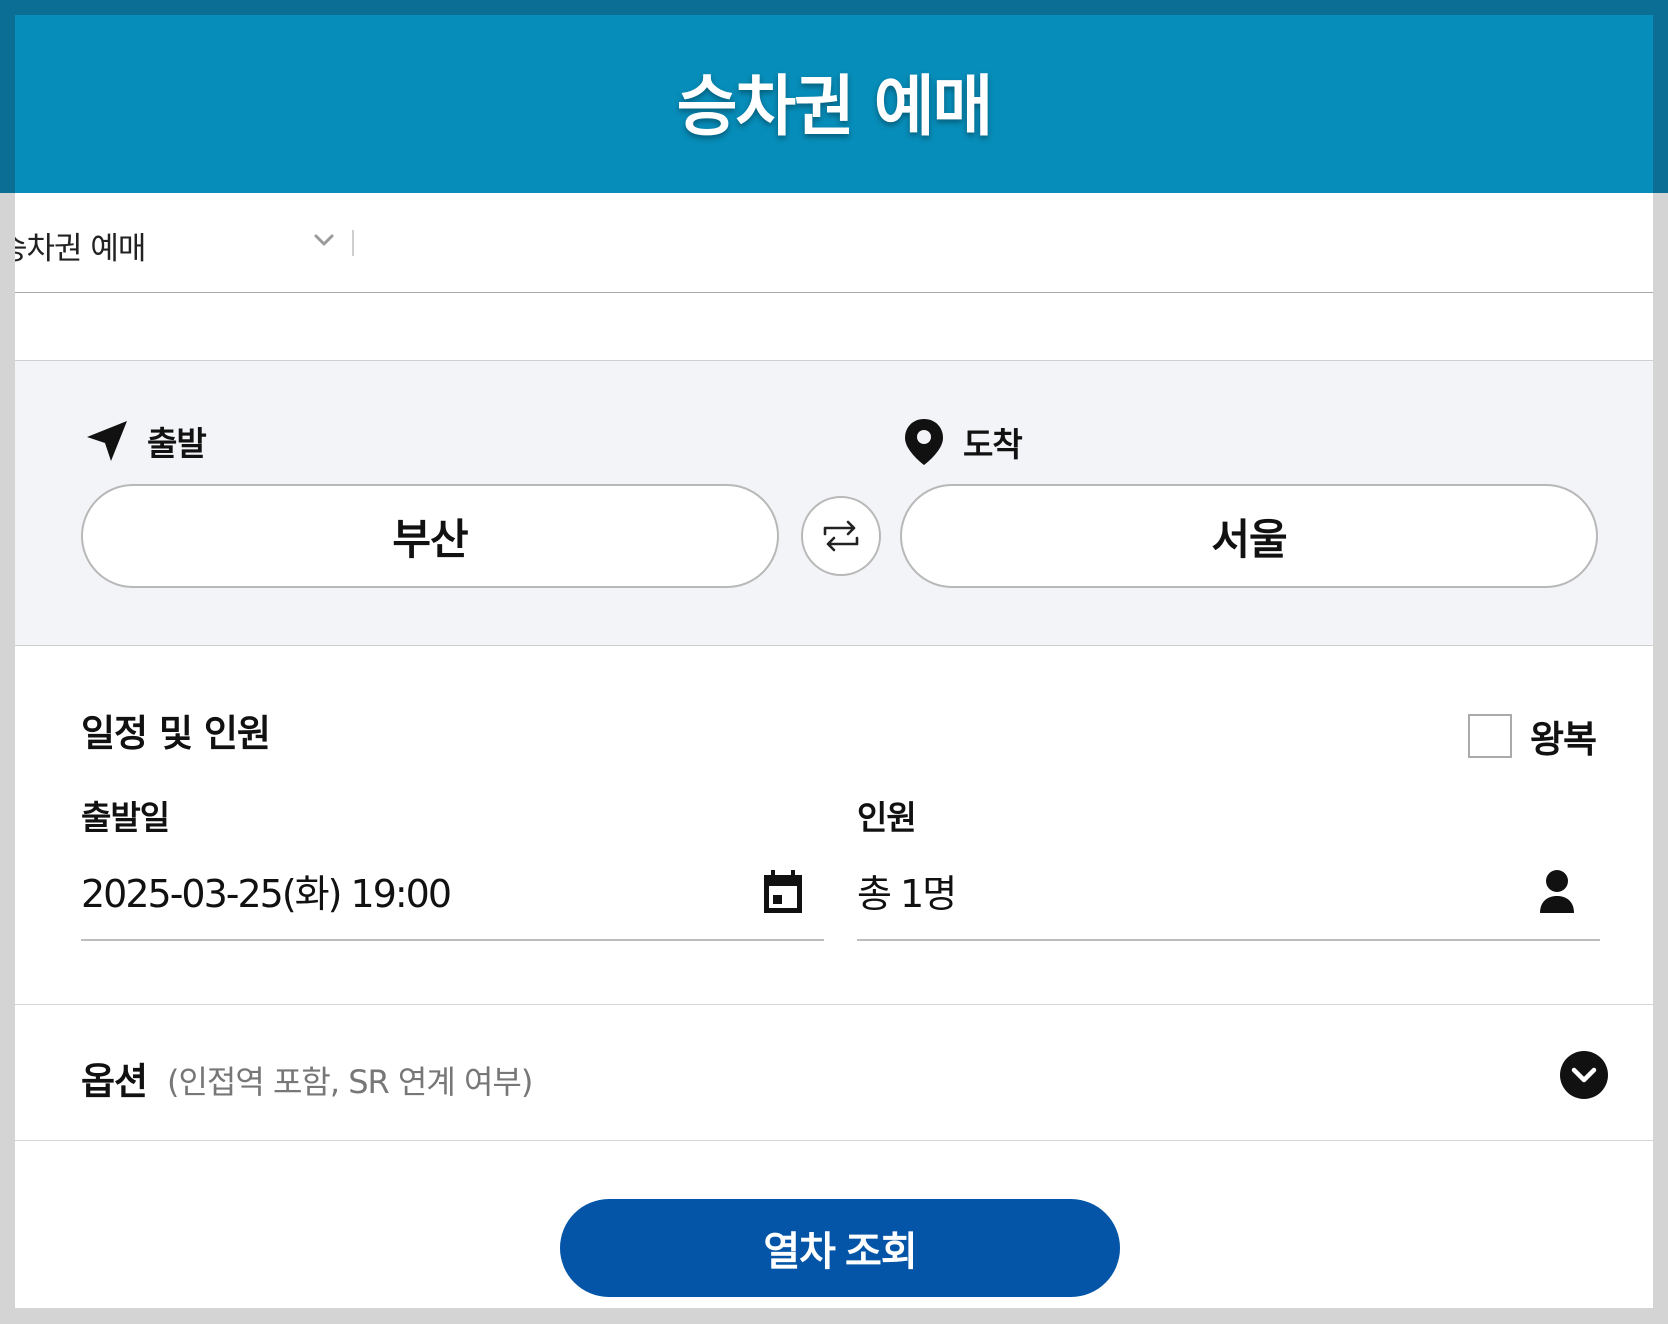 This screenshot has width=1668, height=1324. I want to click on swap-stations-button, so click(841, 536).